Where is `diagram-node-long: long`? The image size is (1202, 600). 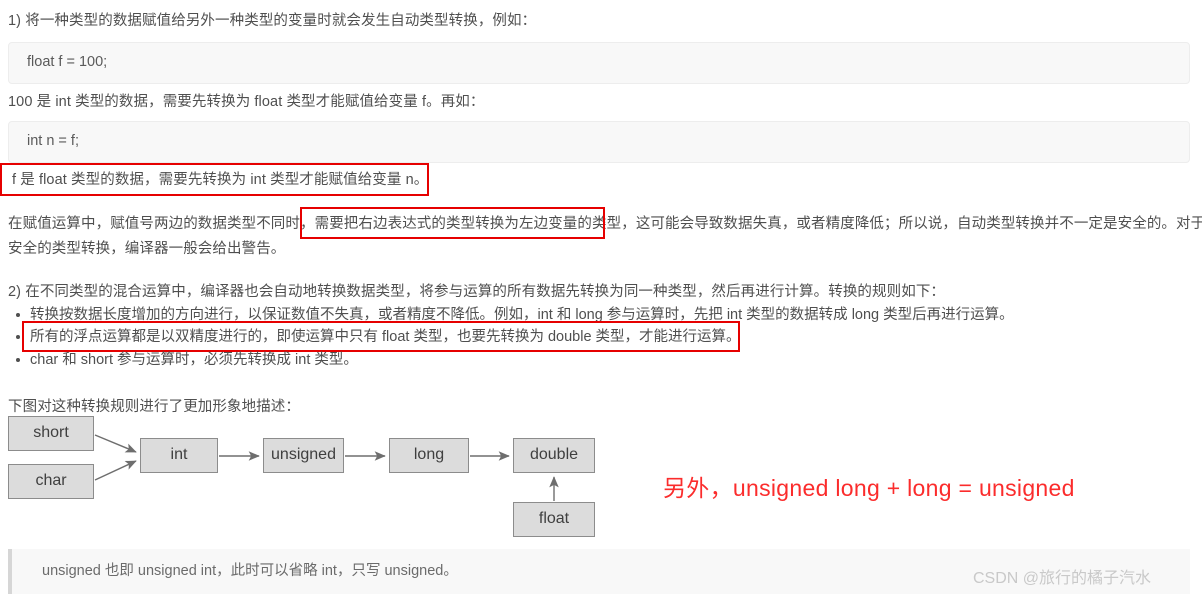 diagram-node-long: long is located at coordinates (429, 455).